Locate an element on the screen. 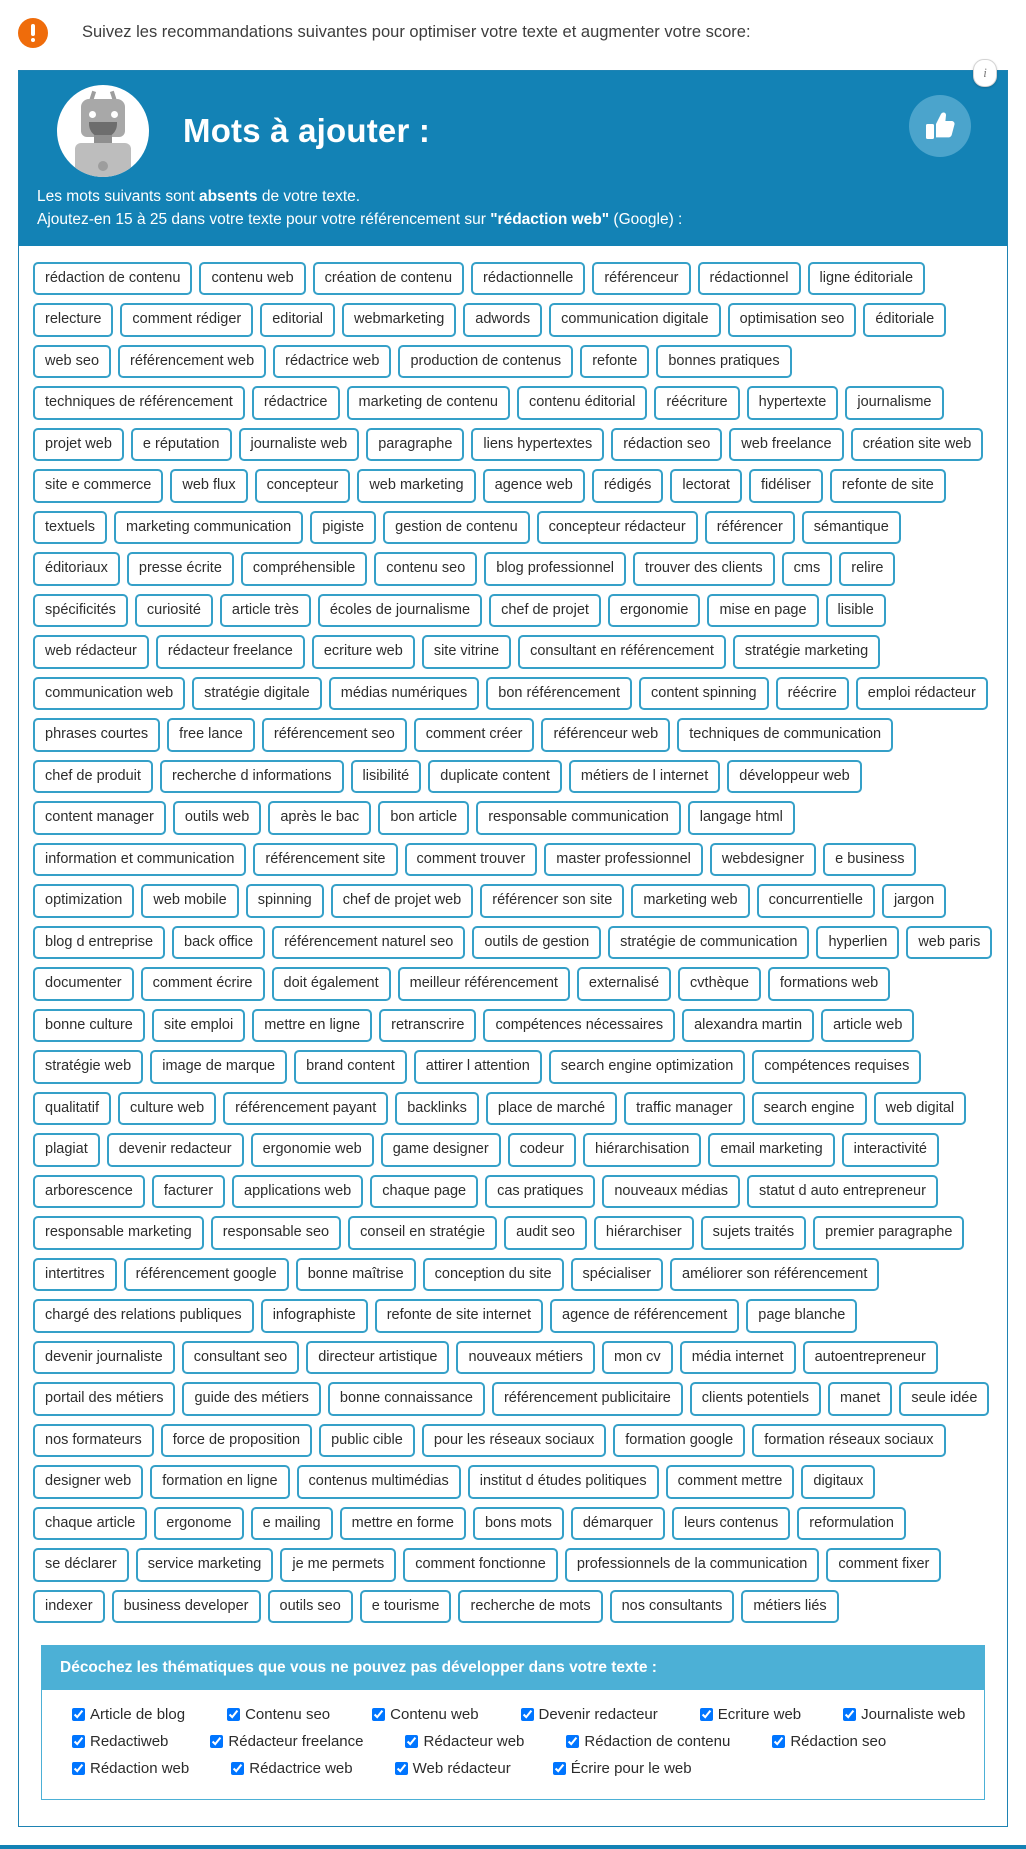  keyword-tag: chaque article is located at coordinates (90, 1523).